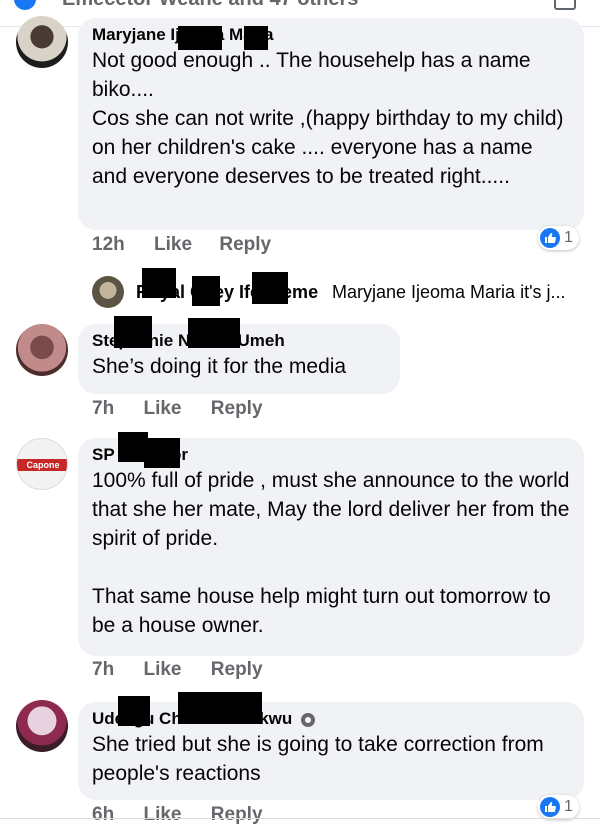 Image resolution: width=600 pixels, height=826 pixels. What do you see at coordinates (108, 245) in the screenshot?
I see `comment-time: 12h` at bounding box center [108, 245].